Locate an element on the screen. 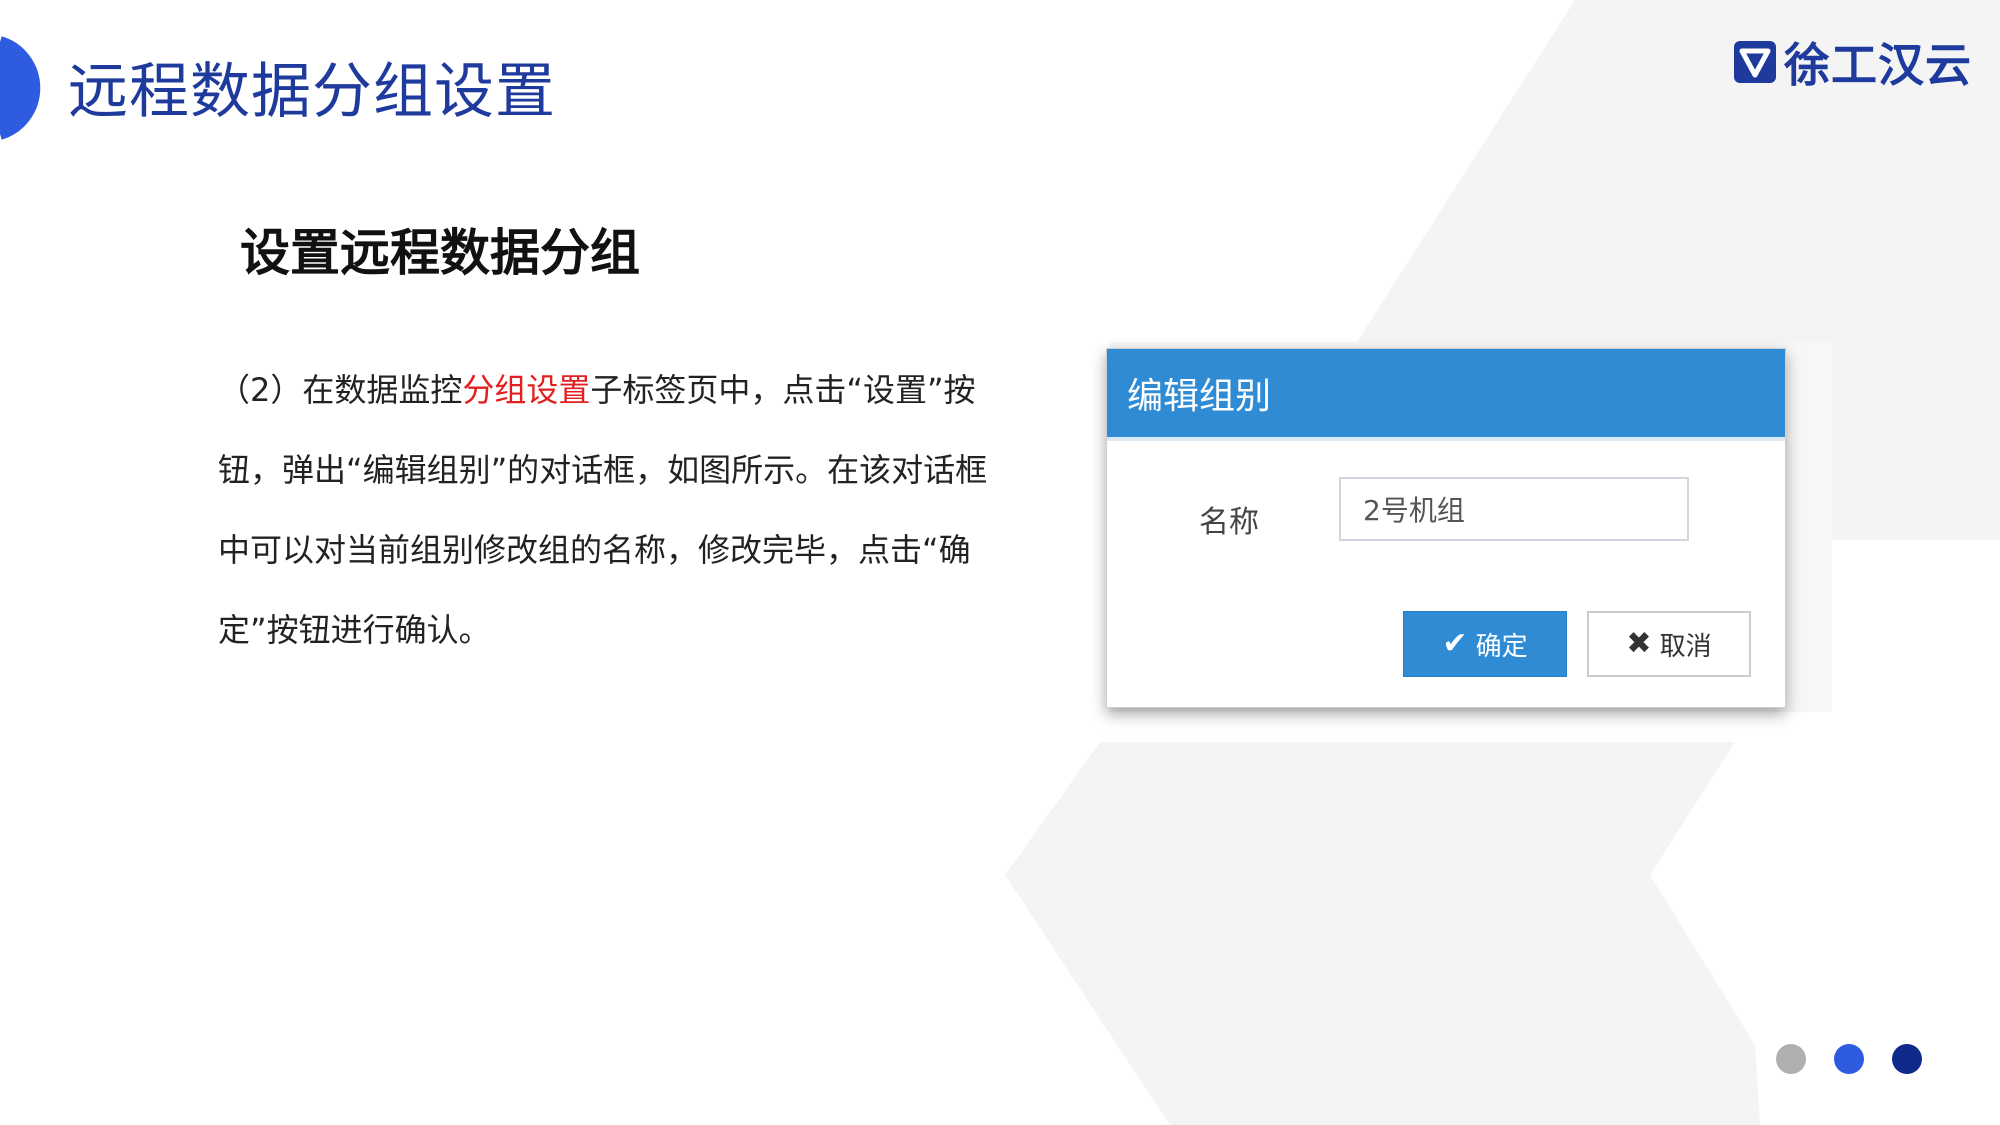 This screenshot has height=1125, width=2000. brand-logo: 徐工汉云 is located at coordinates (1852, 64).